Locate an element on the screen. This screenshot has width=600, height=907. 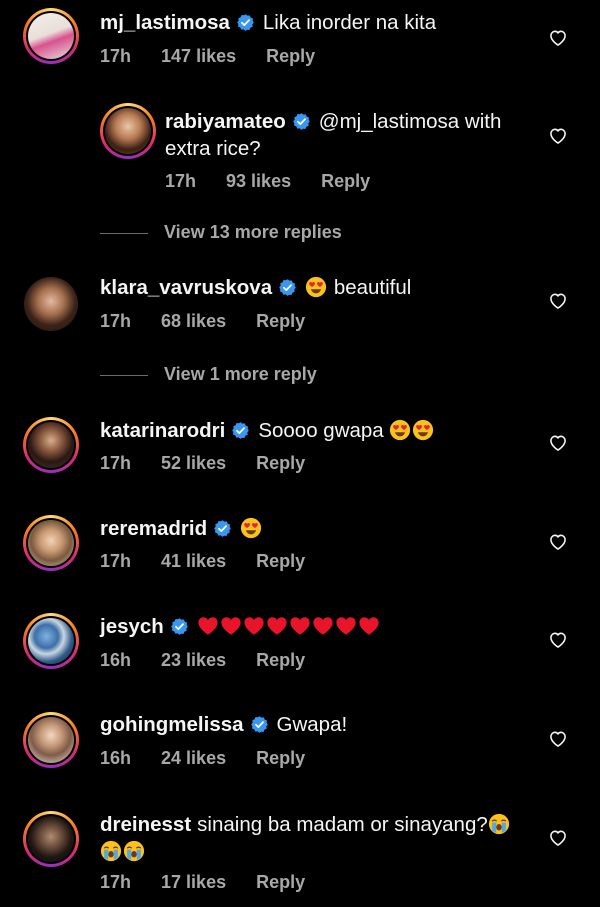
comment-text-continued is located at coordinates (123, 852).